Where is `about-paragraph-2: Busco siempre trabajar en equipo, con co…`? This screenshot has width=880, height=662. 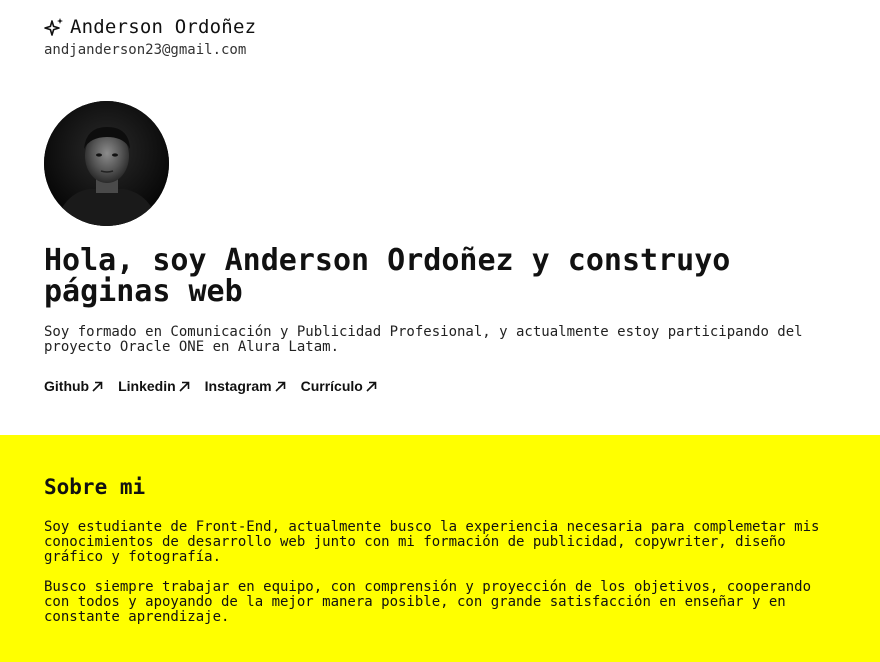
about-paragraph-2: Busco siempre trabajar en equipo, con co… is located at coordinates (428, 602).